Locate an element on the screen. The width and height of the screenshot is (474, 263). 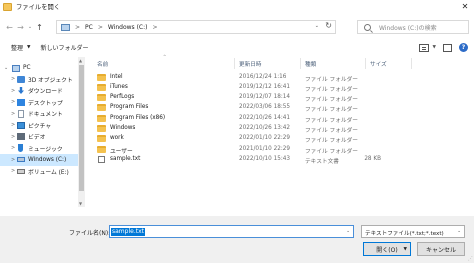
filename-input: sample.txt ⌄ is located at coordinates (231, 231).